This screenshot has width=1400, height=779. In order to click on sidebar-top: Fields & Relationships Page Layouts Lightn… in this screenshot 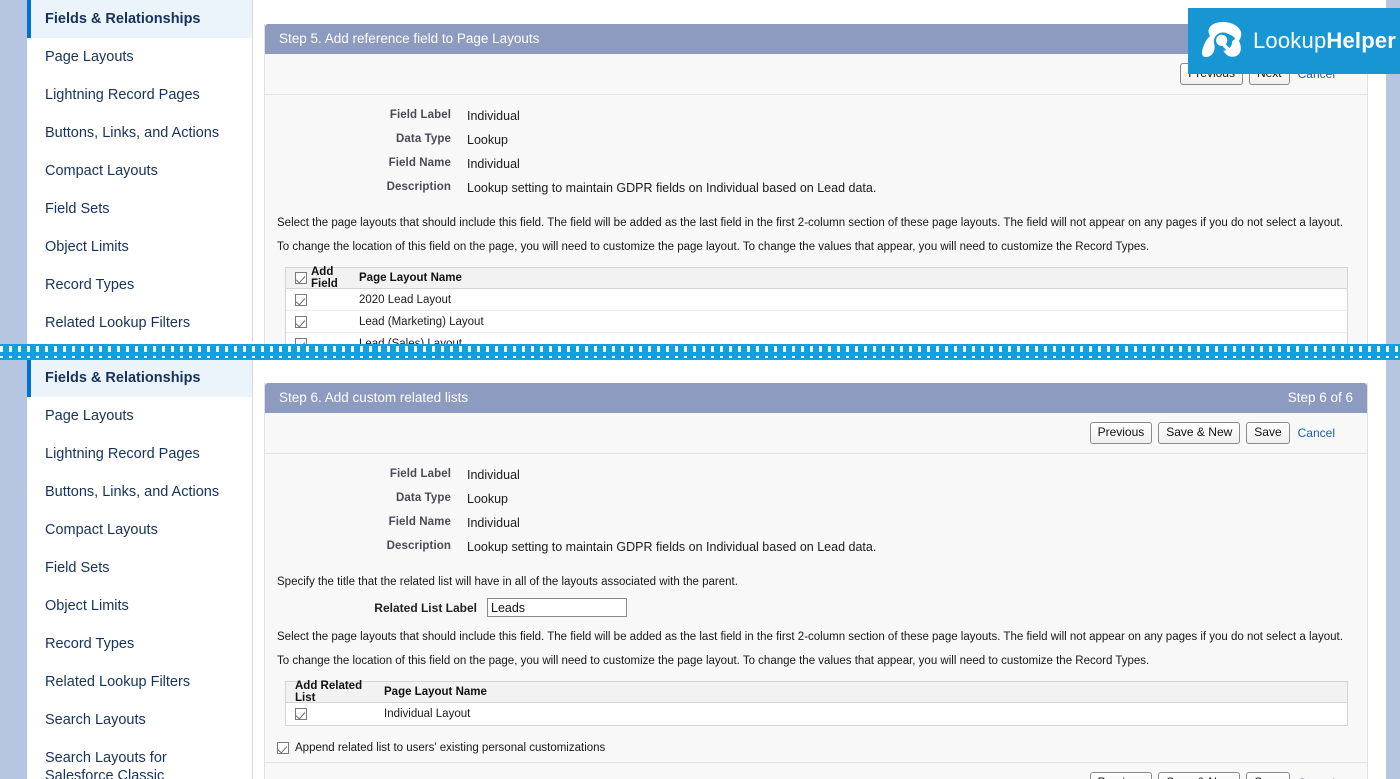, I will do `click(140, 171)`.